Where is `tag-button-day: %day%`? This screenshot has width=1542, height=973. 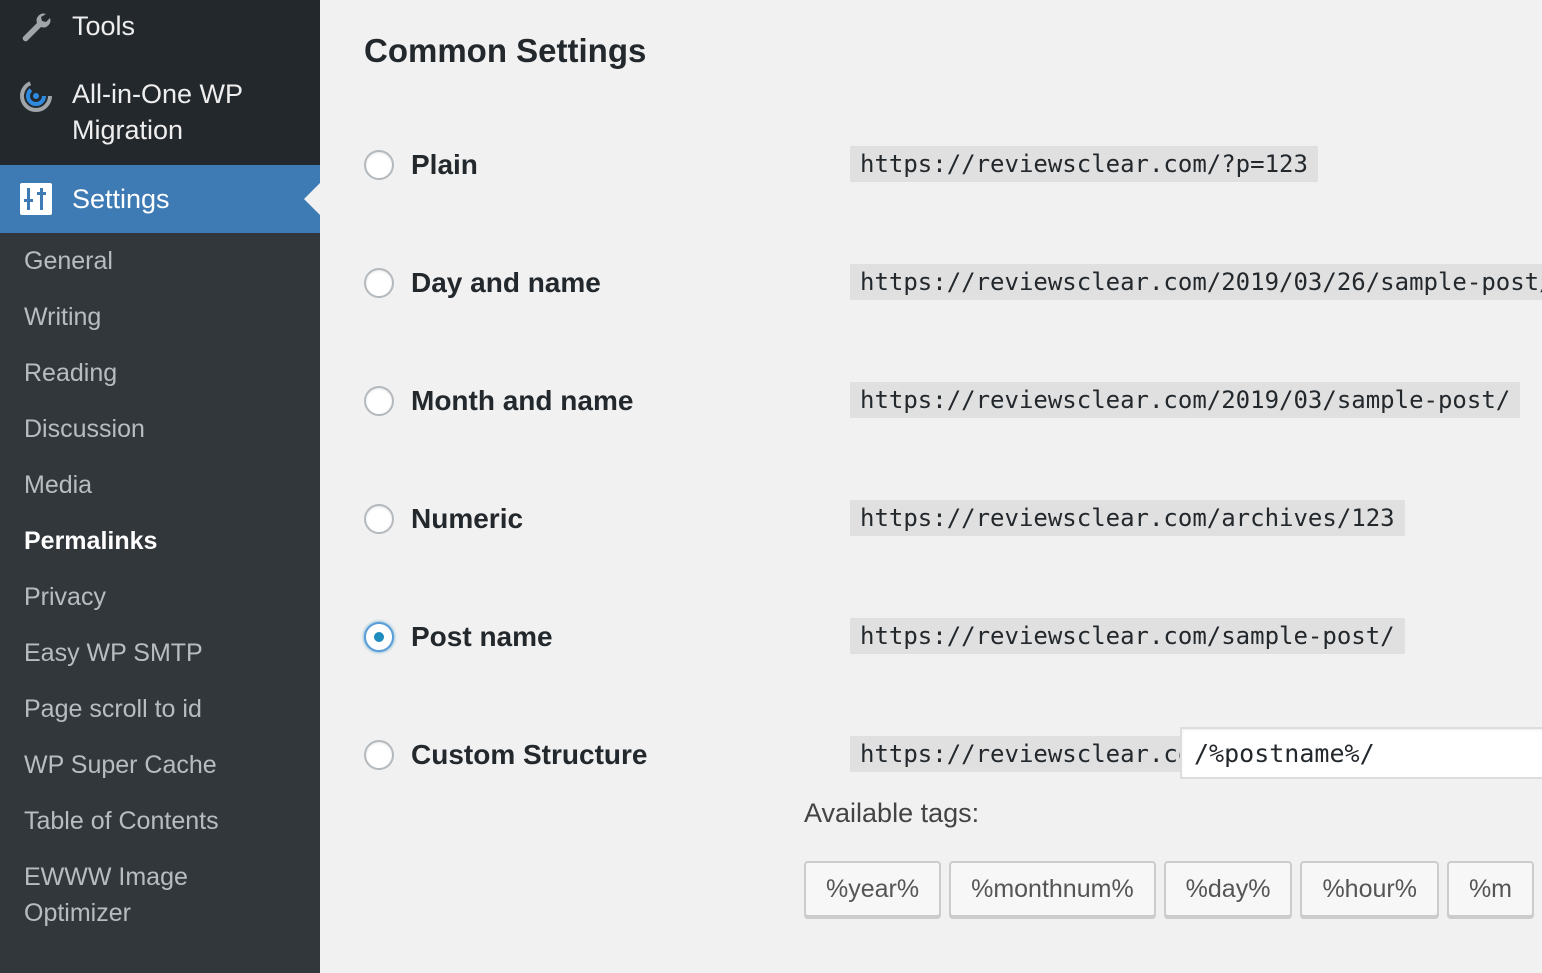
tag-button-day: %day% is located at coordinates (1228, 889).